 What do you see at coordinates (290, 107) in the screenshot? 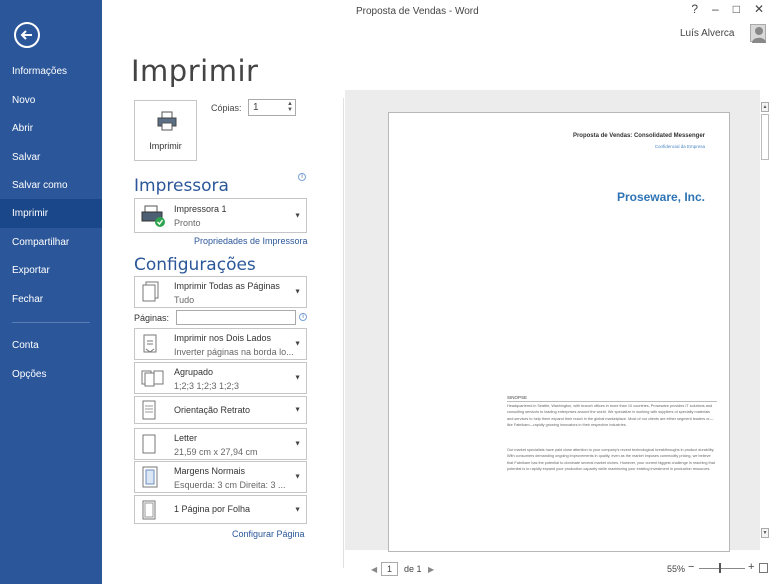
I see `copies-spin-buttons: ▲ ▼` at bounding box center [290, 107].